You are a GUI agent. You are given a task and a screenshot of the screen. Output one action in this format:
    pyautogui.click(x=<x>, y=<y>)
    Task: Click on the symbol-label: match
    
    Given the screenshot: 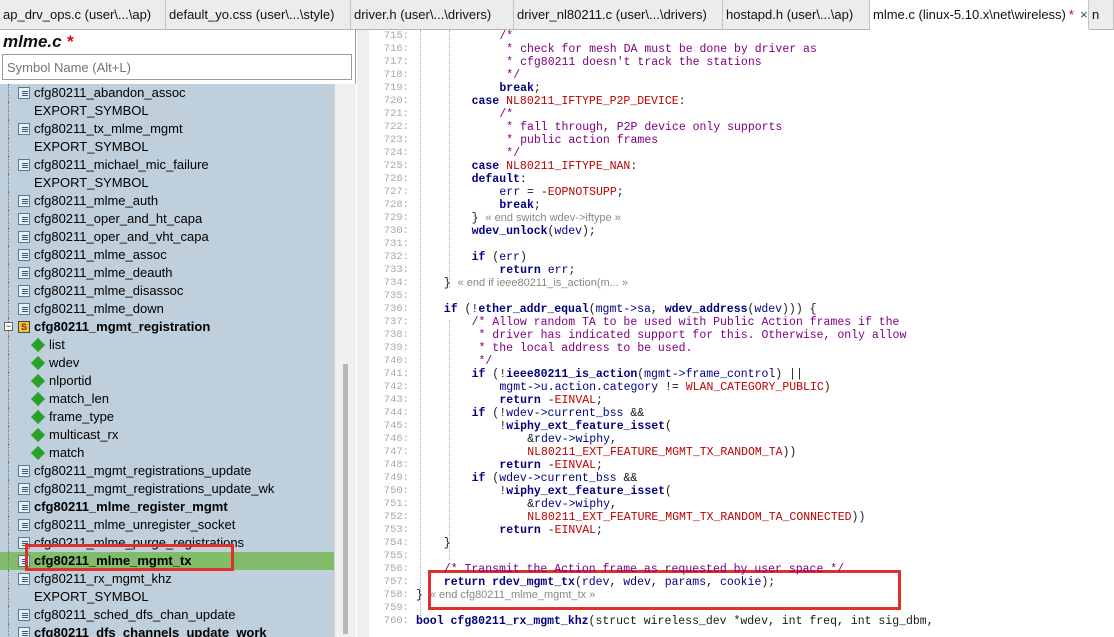 What is the action you would take?
    pyautogui.click(x=67, y=452)
    